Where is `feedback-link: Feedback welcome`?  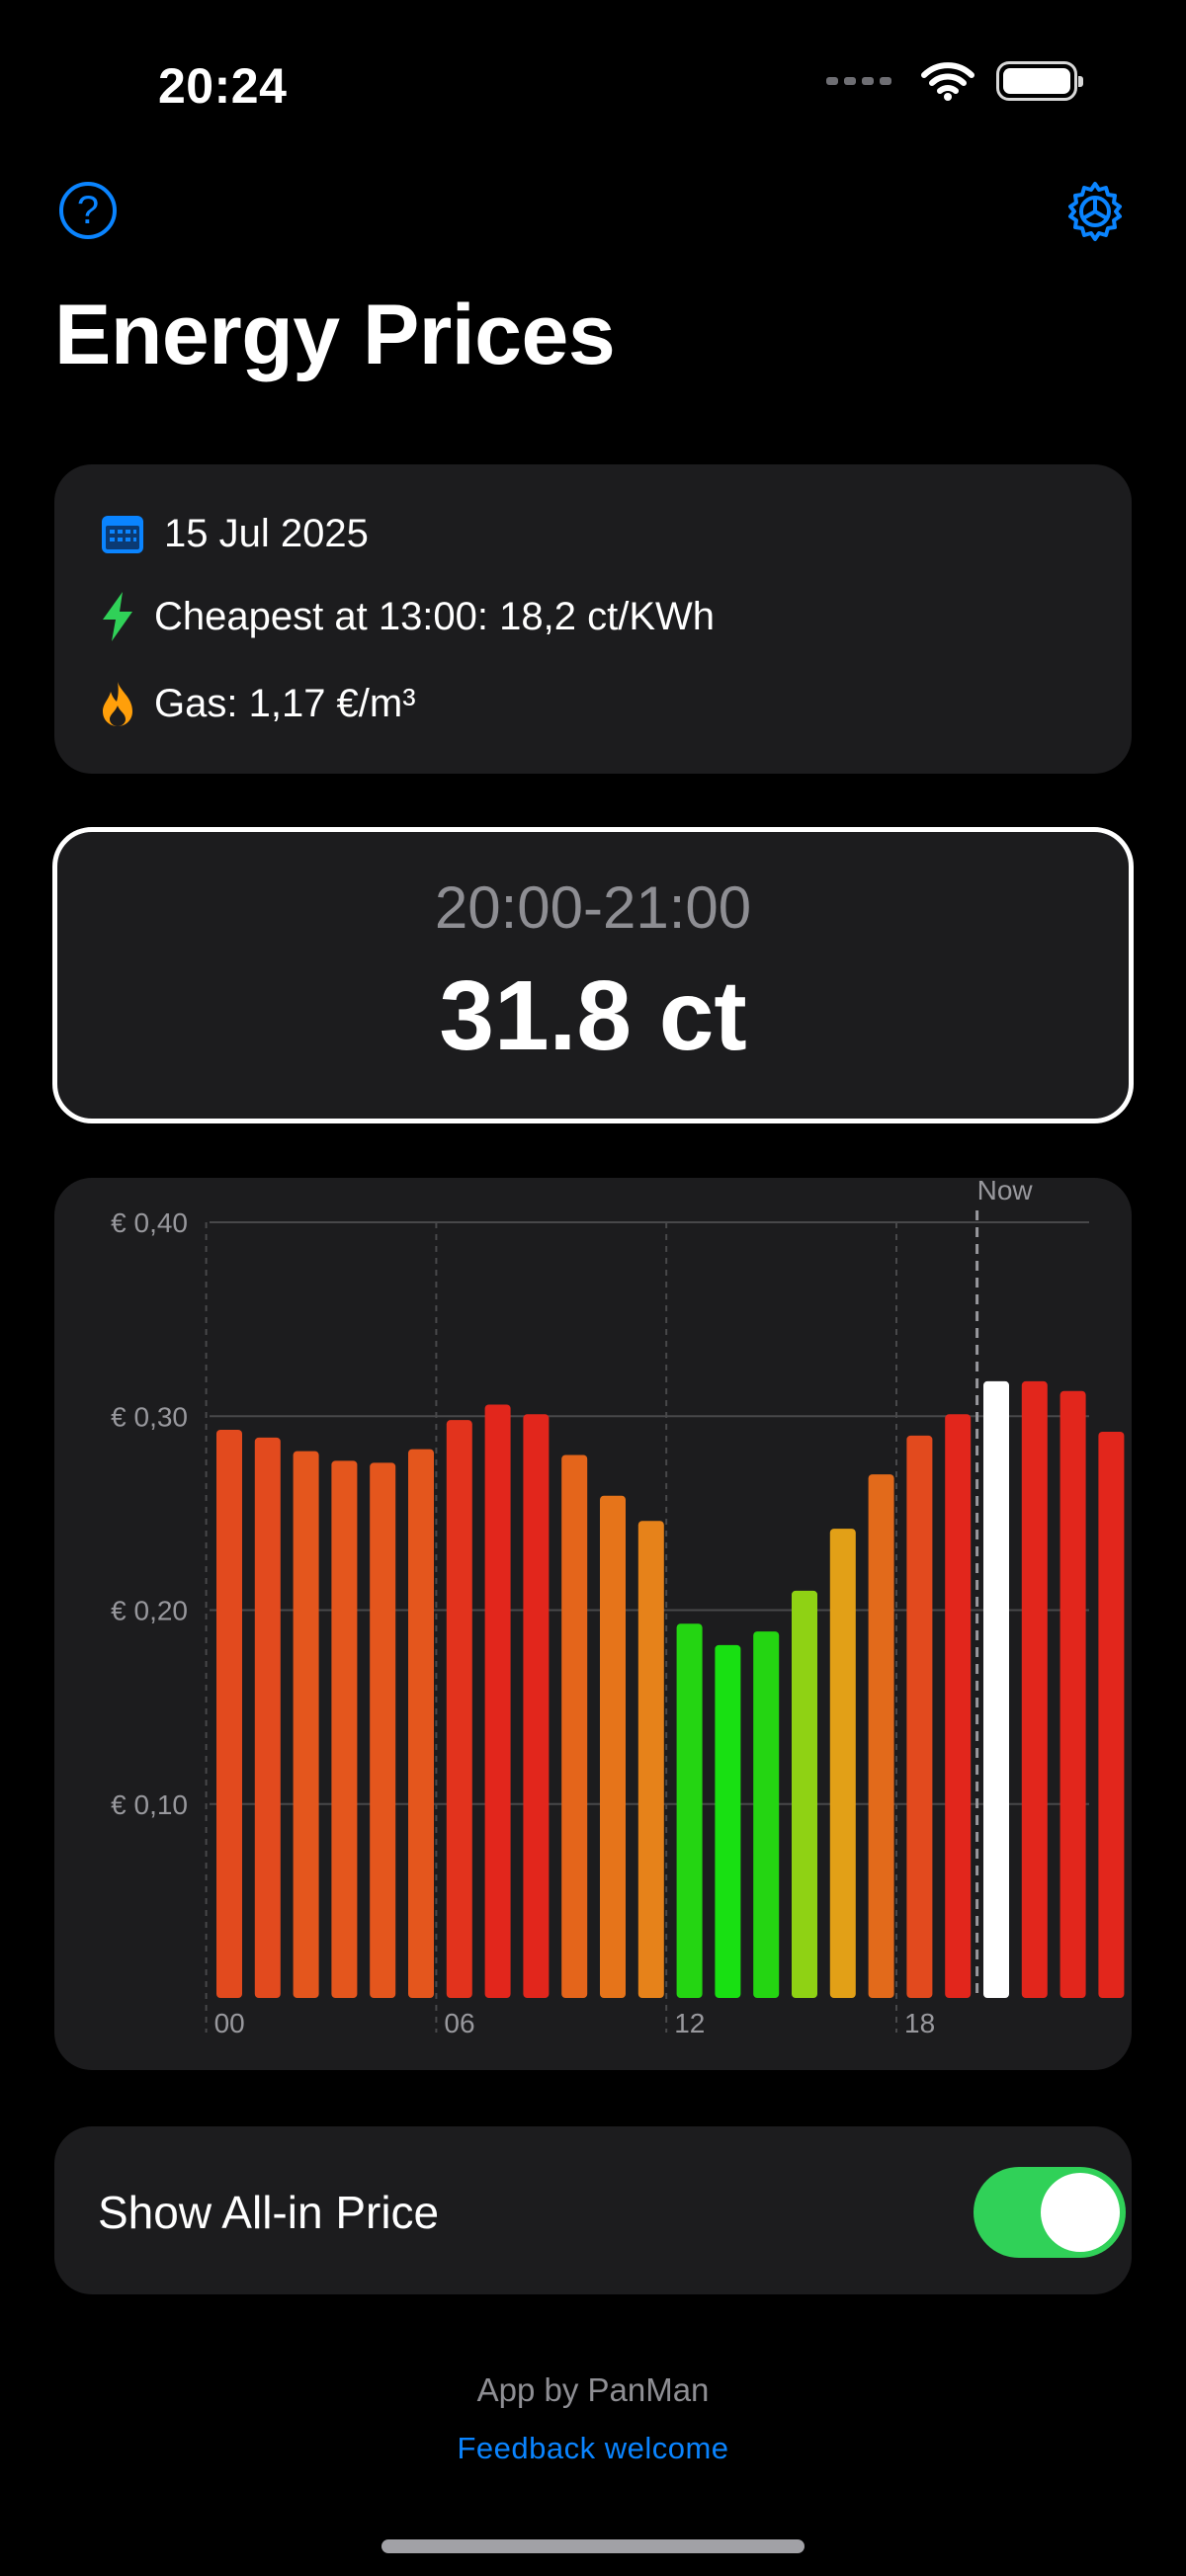
feedback-link: Feedback welcome is located at coordinates (593, 2448).